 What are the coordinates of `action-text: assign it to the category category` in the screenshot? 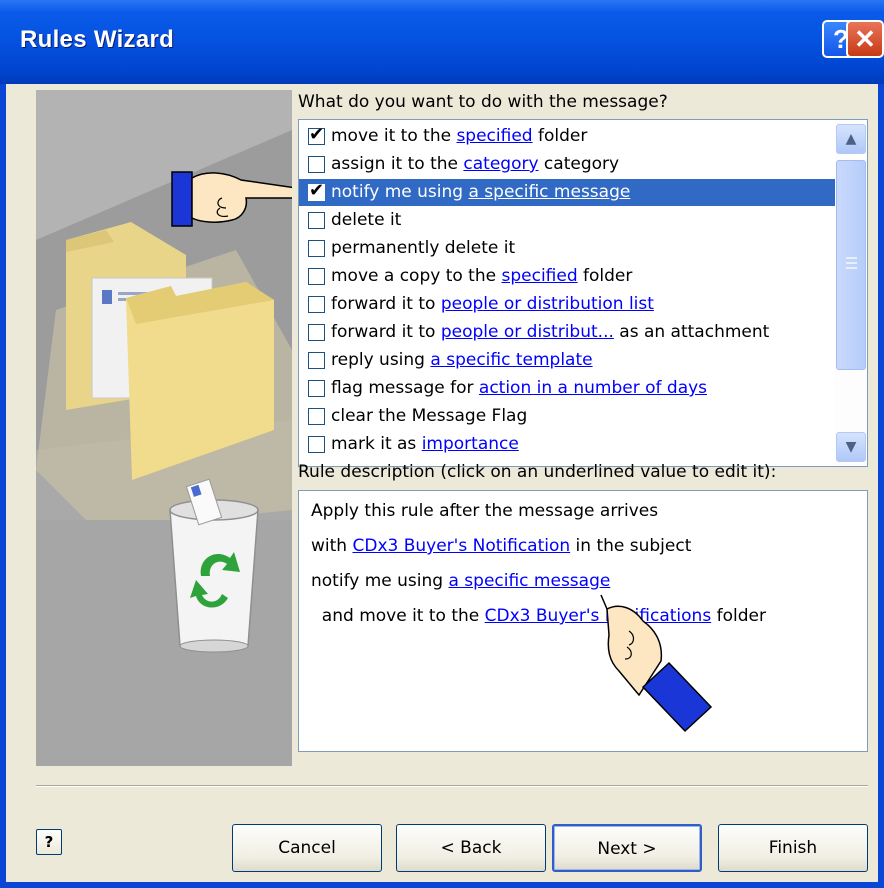 It's located at (475, 164).